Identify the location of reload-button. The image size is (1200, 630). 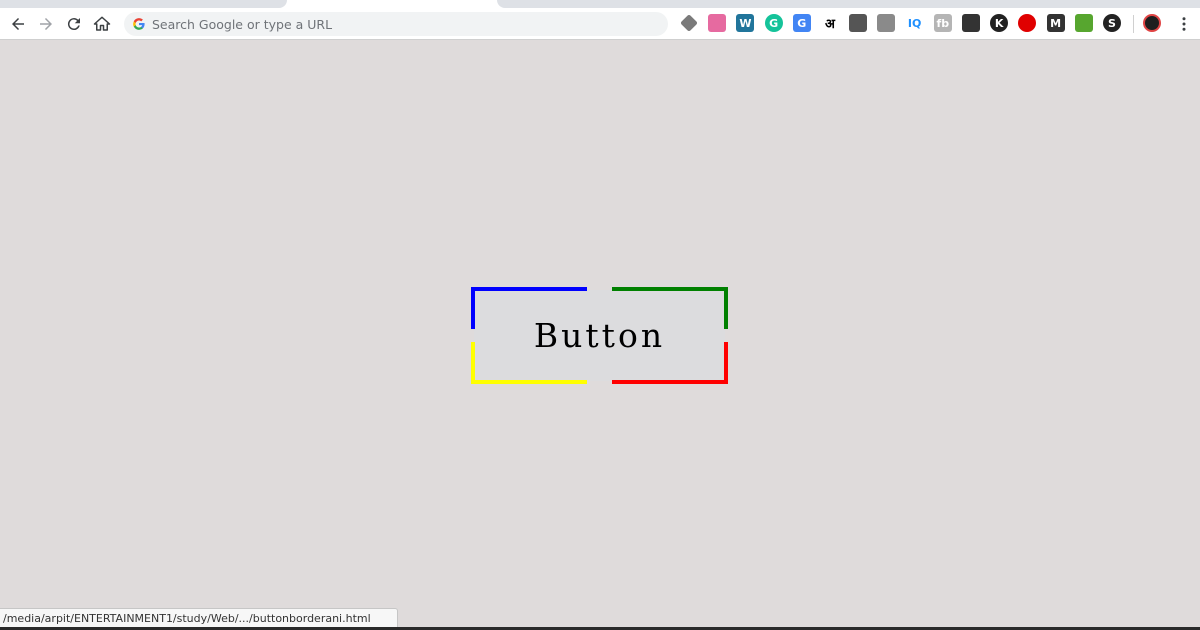
(74, 24).